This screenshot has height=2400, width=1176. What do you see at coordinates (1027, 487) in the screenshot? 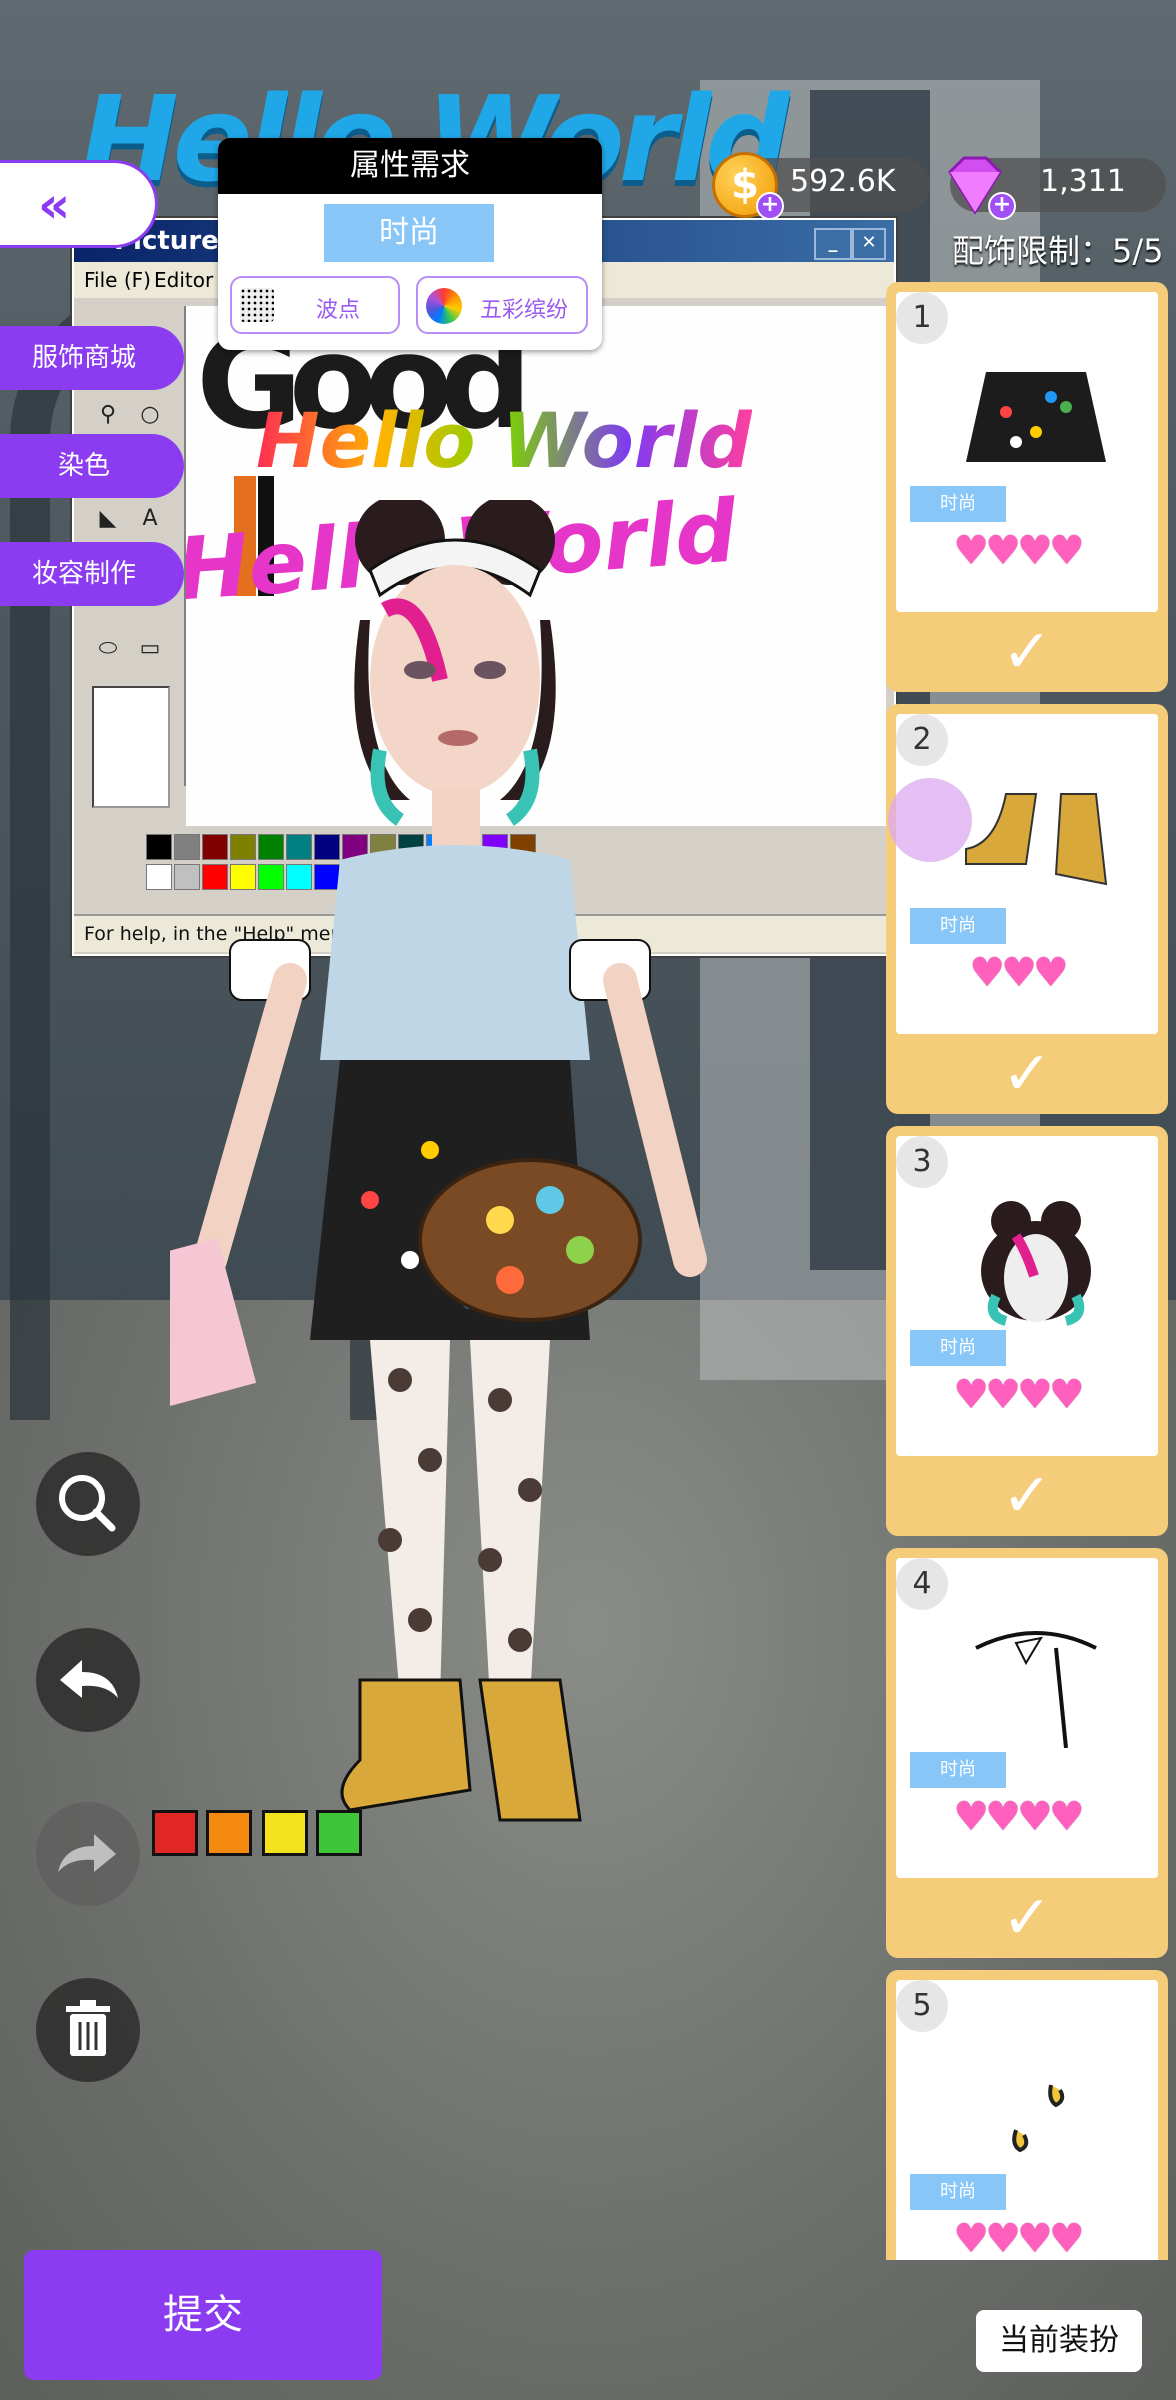
I see `item-card: 1 时尚 ♥♥♥♥ ✓` at bounding box center [1027, 487].